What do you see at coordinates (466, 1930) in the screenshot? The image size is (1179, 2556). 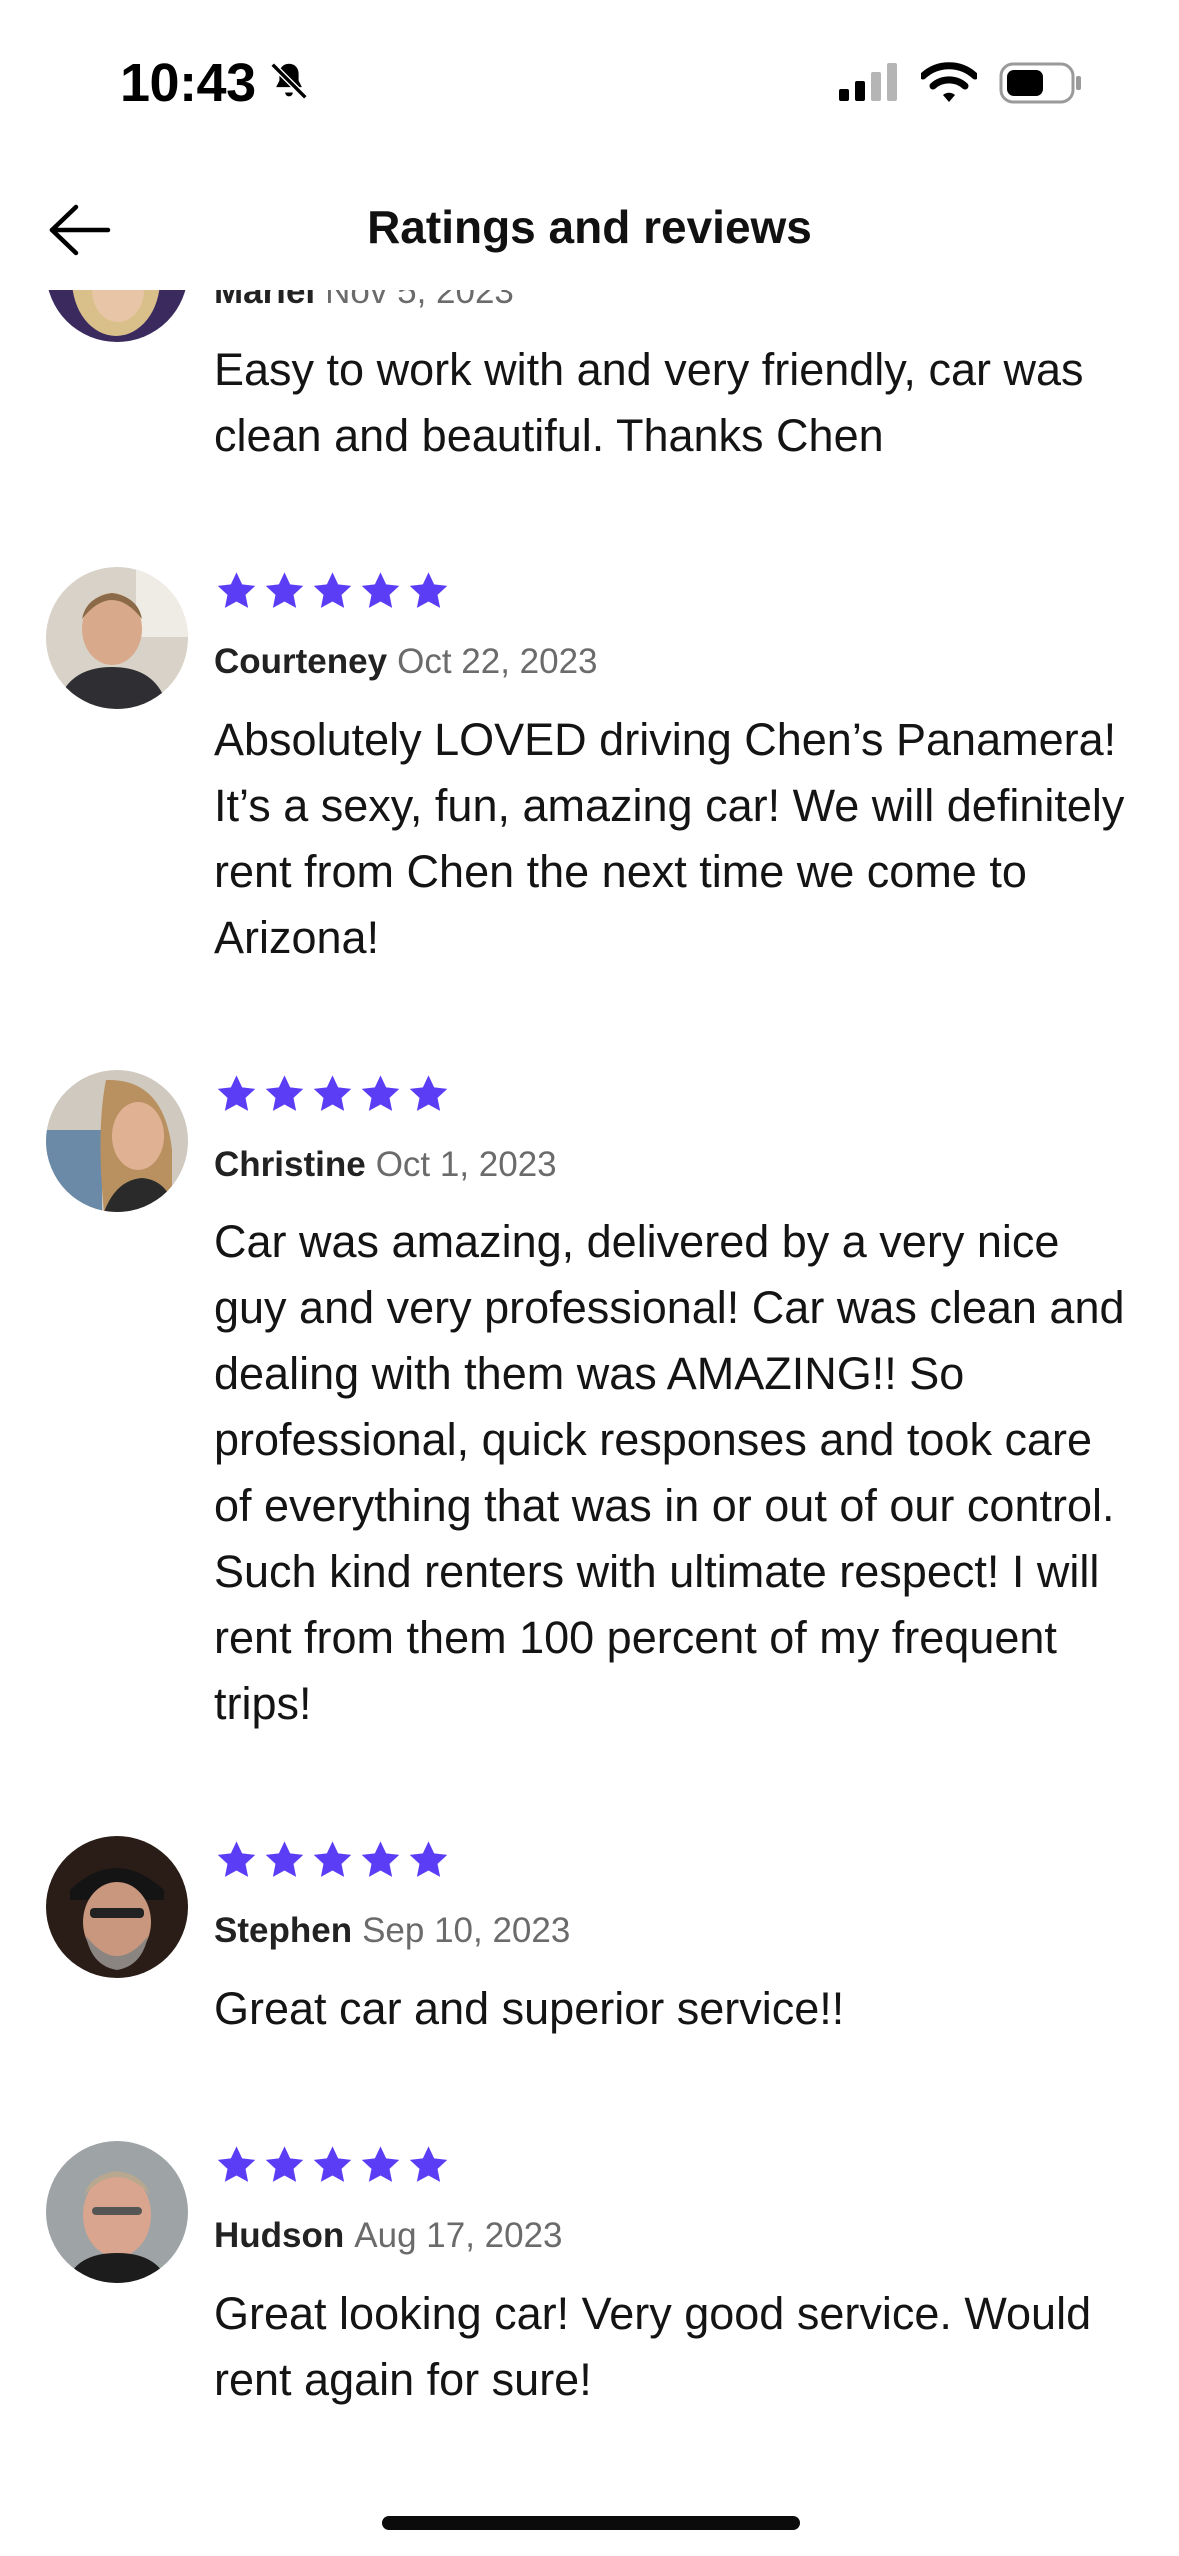 I see `review-date: Sep 10, 2023` at bounding box center [466, 1930].